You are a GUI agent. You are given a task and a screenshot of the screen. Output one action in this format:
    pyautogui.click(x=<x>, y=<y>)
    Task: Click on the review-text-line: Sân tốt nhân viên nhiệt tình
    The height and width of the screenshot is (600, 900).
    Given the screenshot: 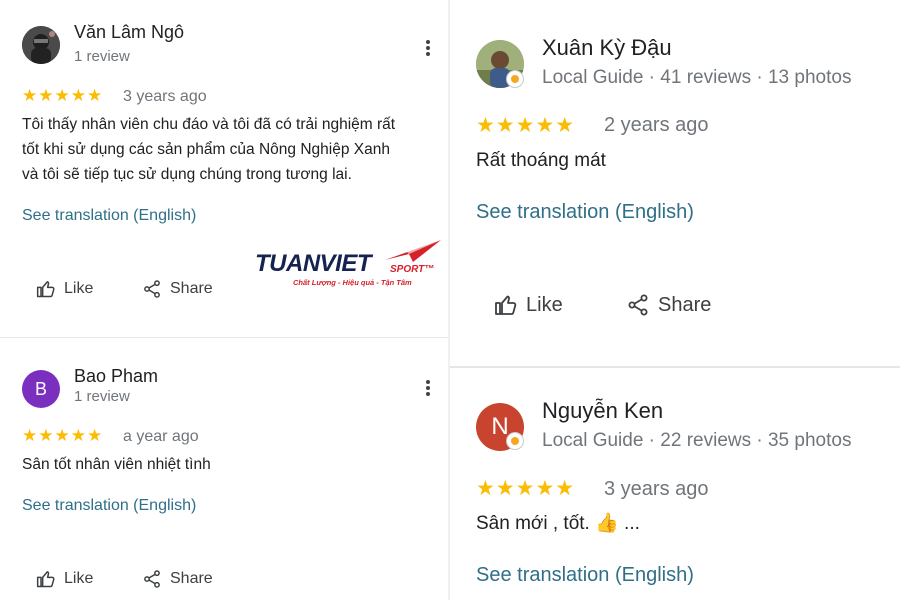 What is the action you would take?
    pyautogui.click(x=116, y=464)
    